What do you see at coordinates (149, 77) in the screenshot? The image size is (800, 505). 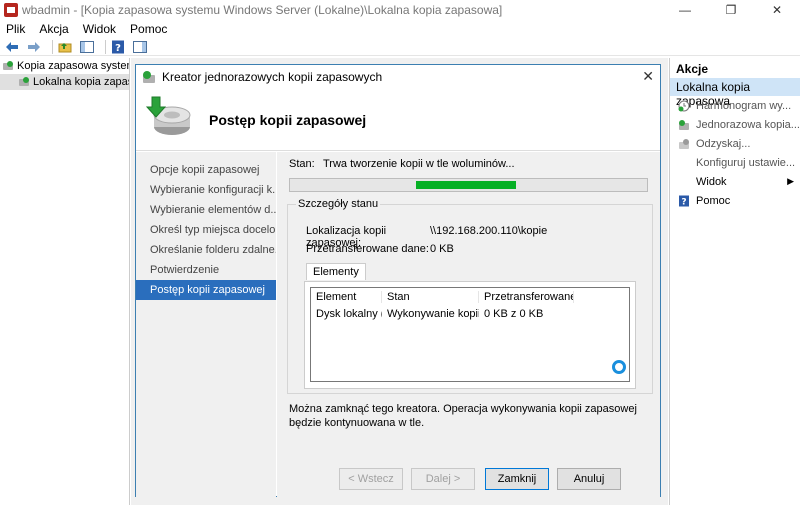 I see `wizard-icon` at bounding box center [149, 77].